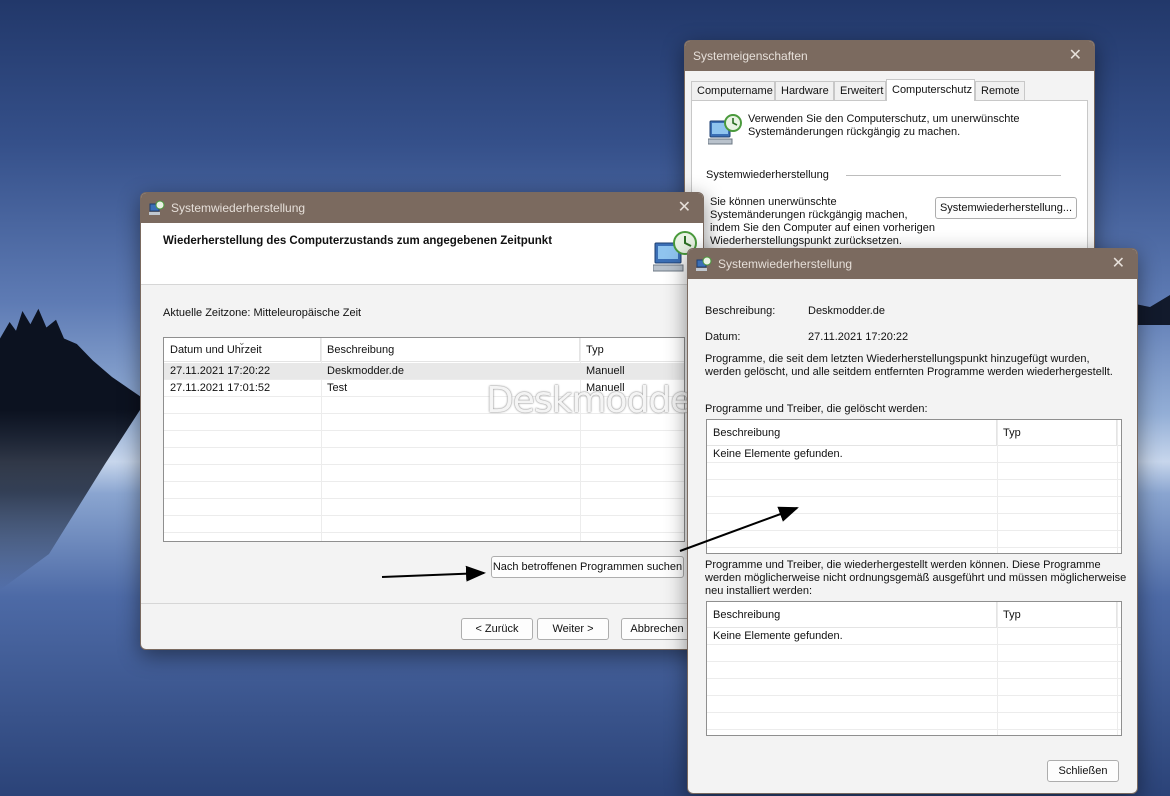  I want to click on arrow-to-deleted-list, so click(739, 529).